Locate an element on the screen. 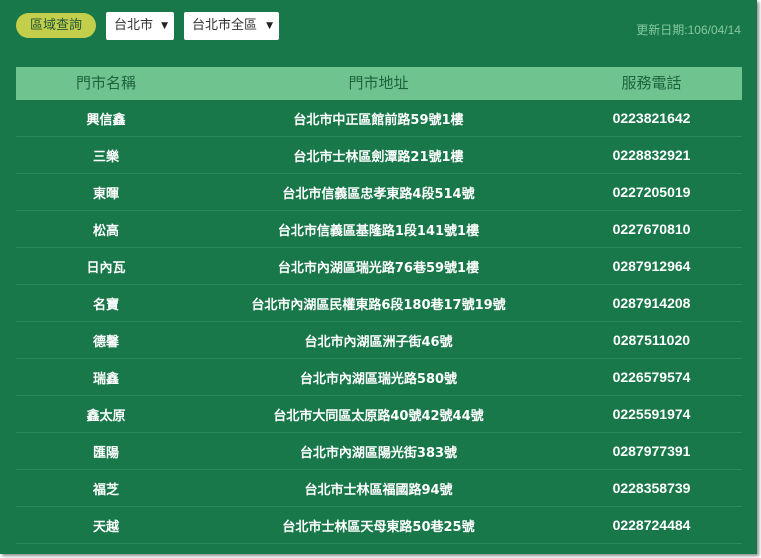 Image resolution: width=761 pixels, height=558 pixels. store-phone: 0287914208 is located at coordinates (651, 303).